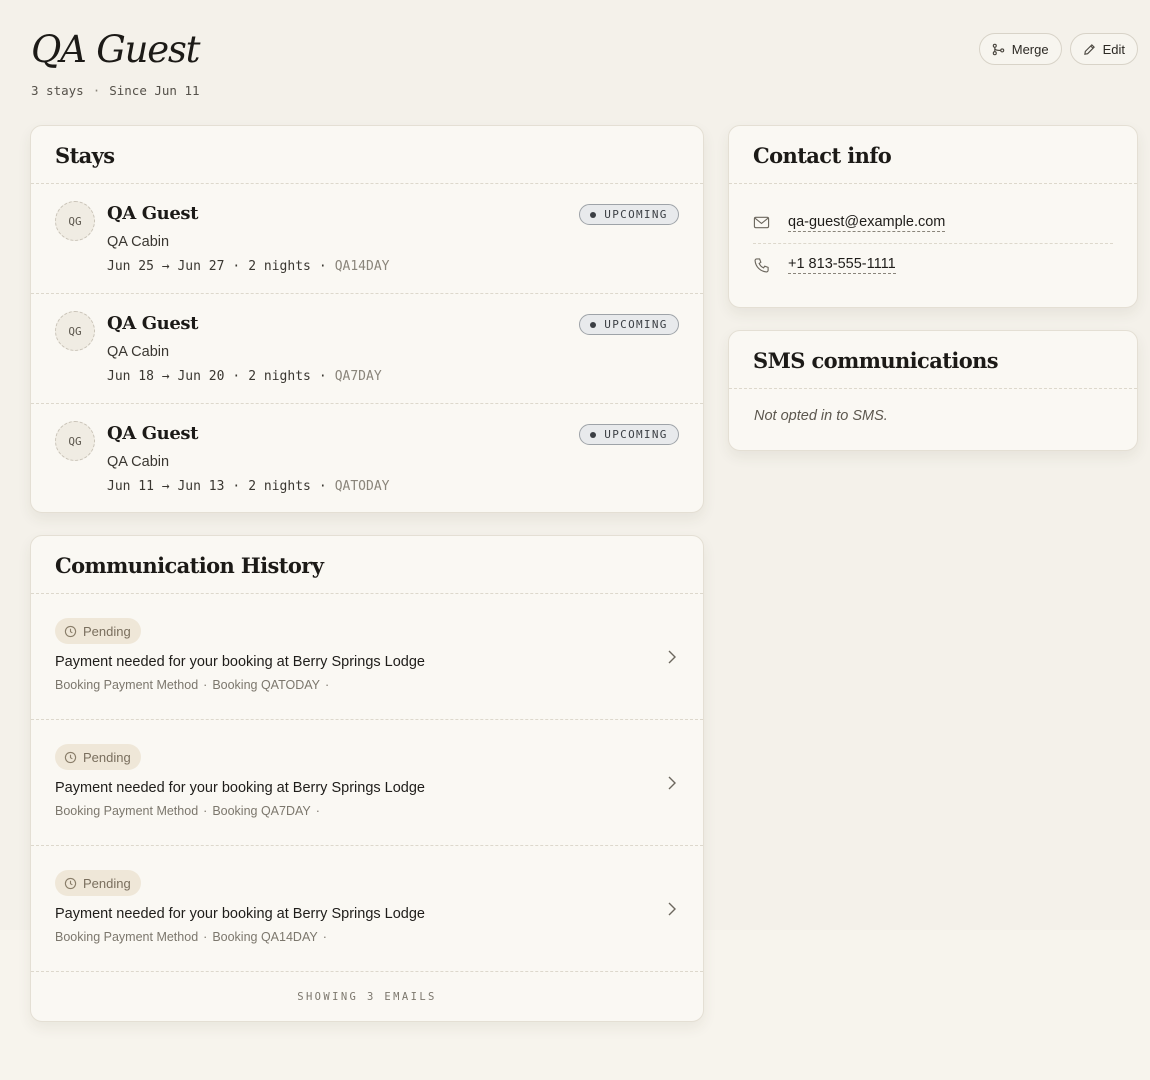  What do you see at coordinates (876, 360) in the screenshot?
I see `sms-title: SMS communications` at bounding box center [876, 360].